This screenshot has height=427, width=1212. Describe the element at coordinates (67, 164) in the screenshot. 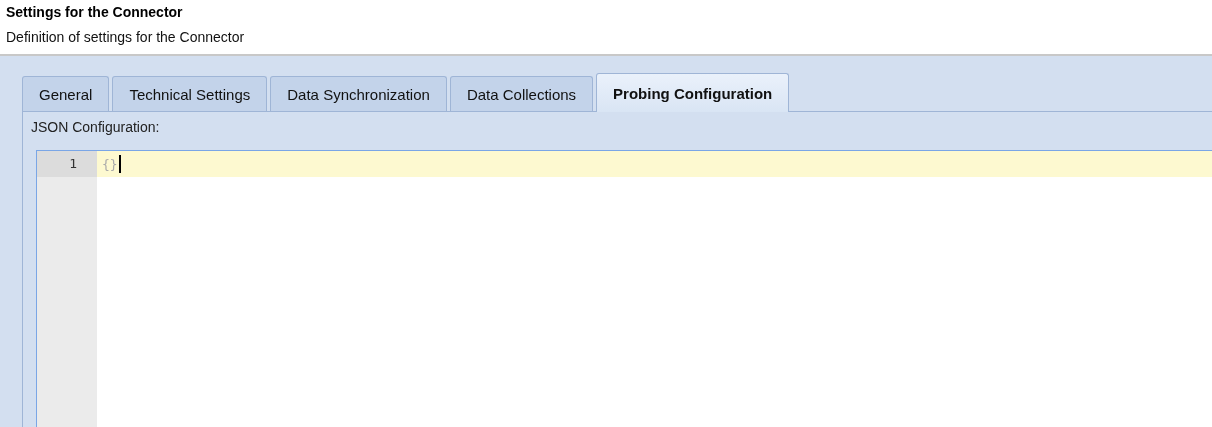

I see `line-number: 1` at that location.